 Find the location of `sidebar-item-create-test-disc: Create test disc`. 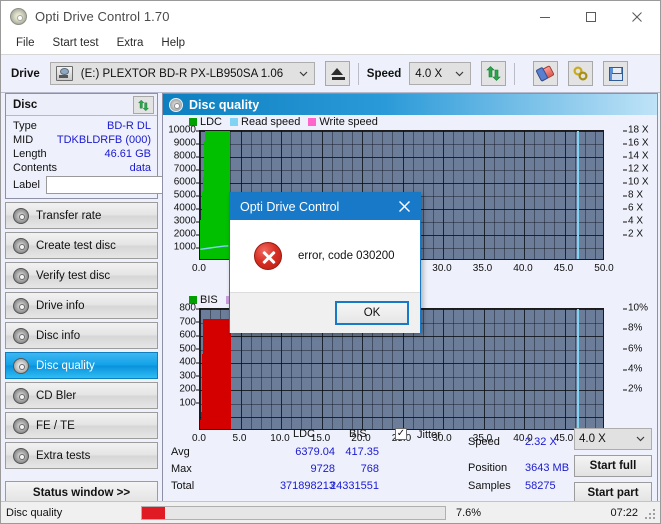

sidebar-item-create-test-disc: Create test disc is located at coordinates (81, 245).